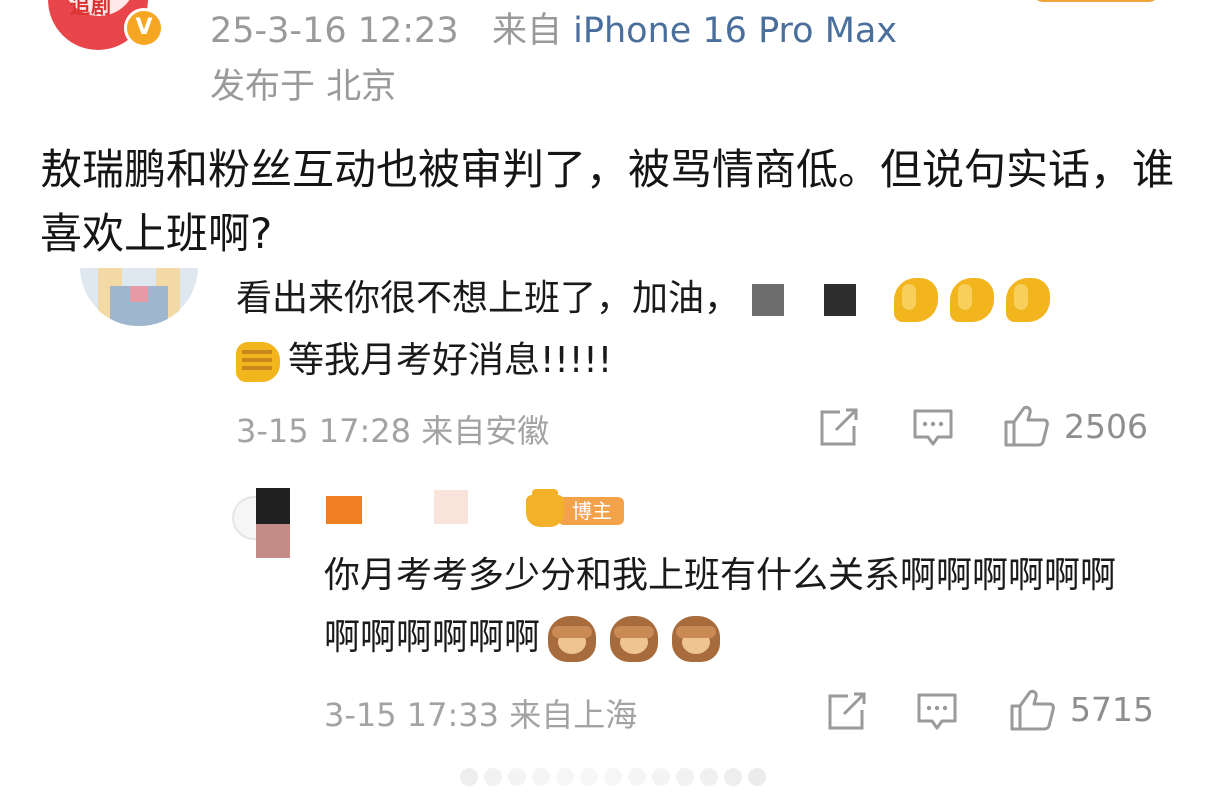  I want to click on comment-location: 来自安徽, so click(485, 431).